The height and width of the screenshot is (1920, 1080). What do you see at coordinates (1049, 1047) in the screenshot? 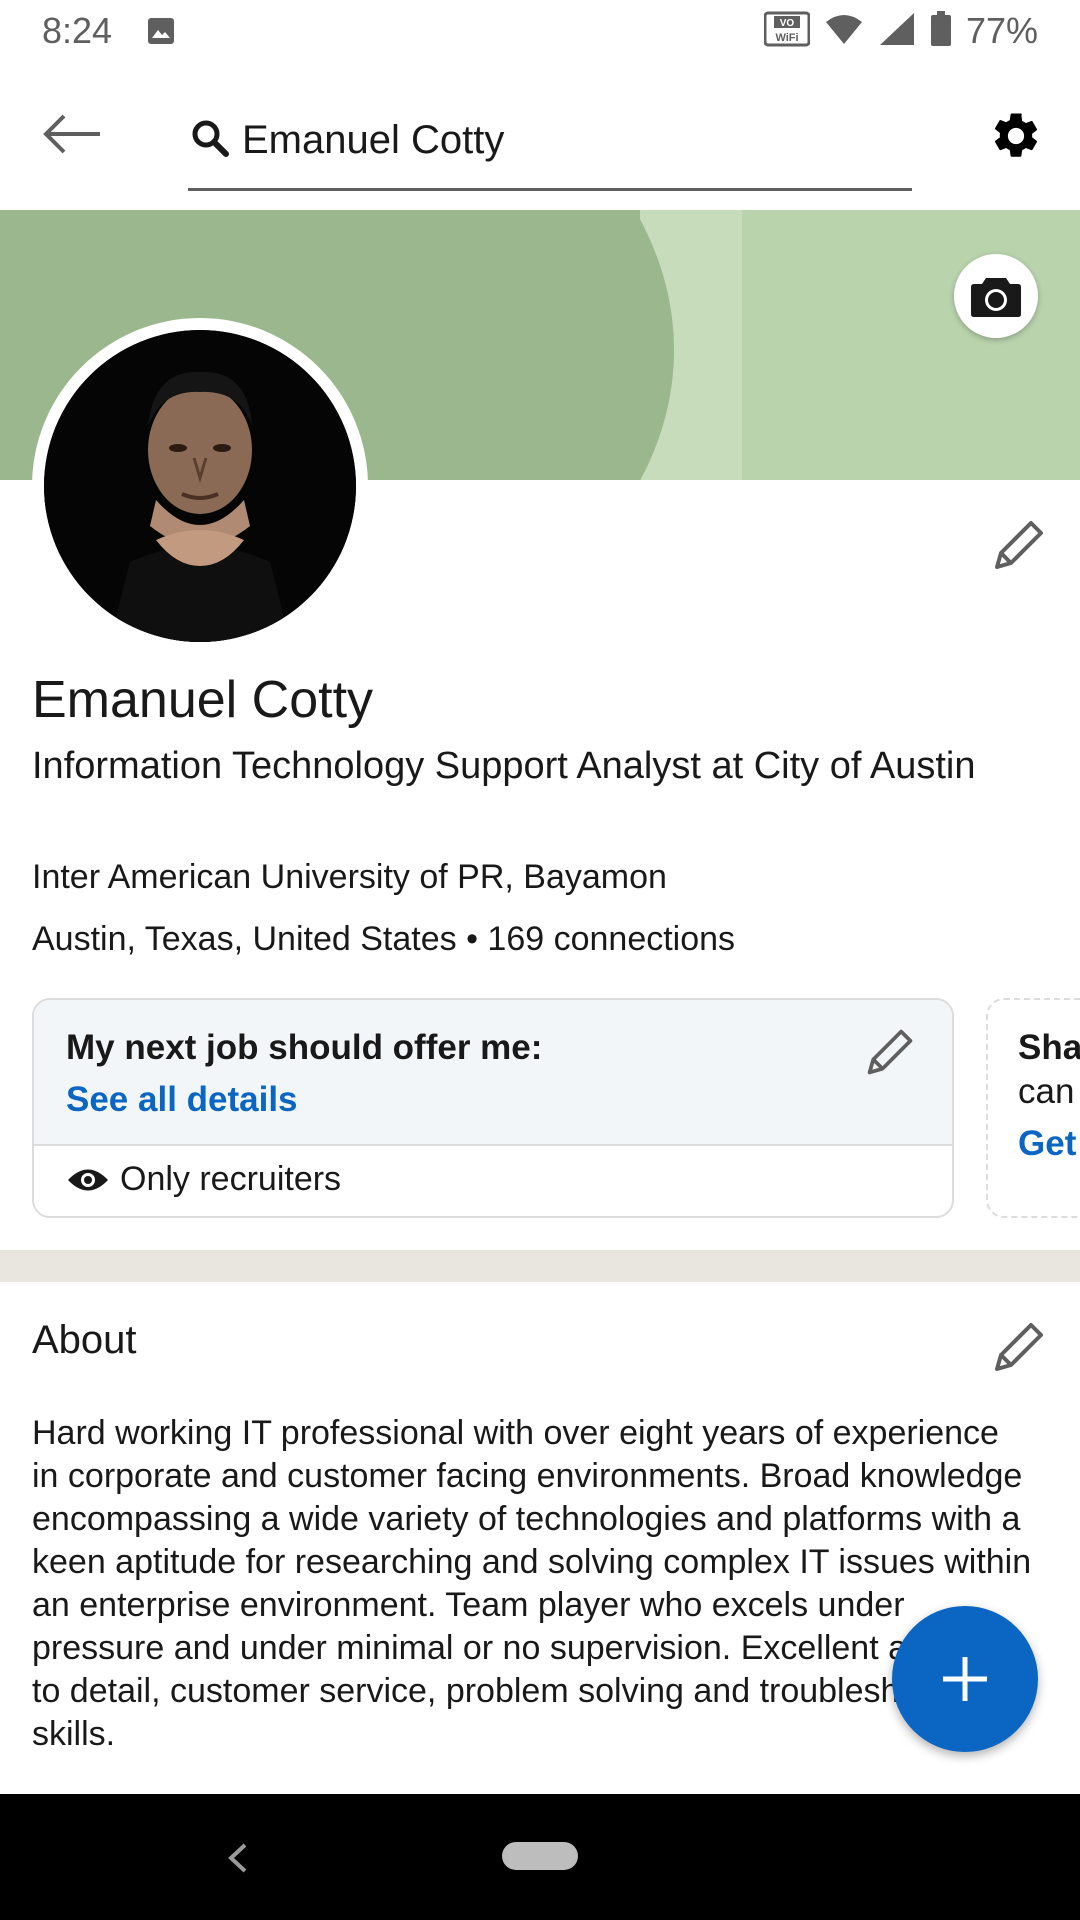
I see `share-card-title: Sha` at bounding box center [1049, 1047].